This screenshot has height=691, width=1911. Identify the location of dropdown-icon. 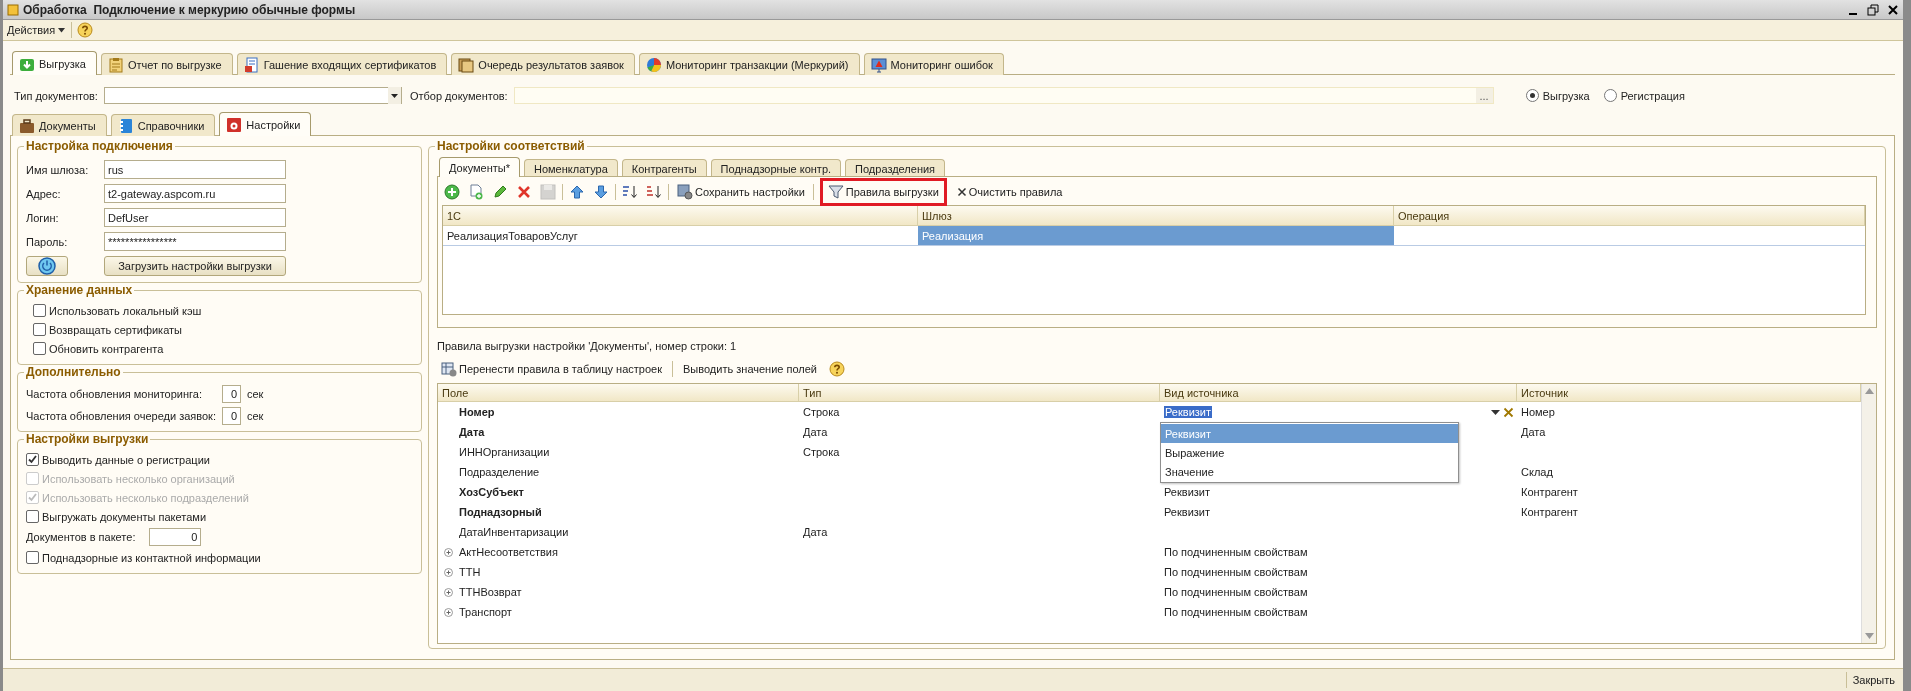
(394, 95).